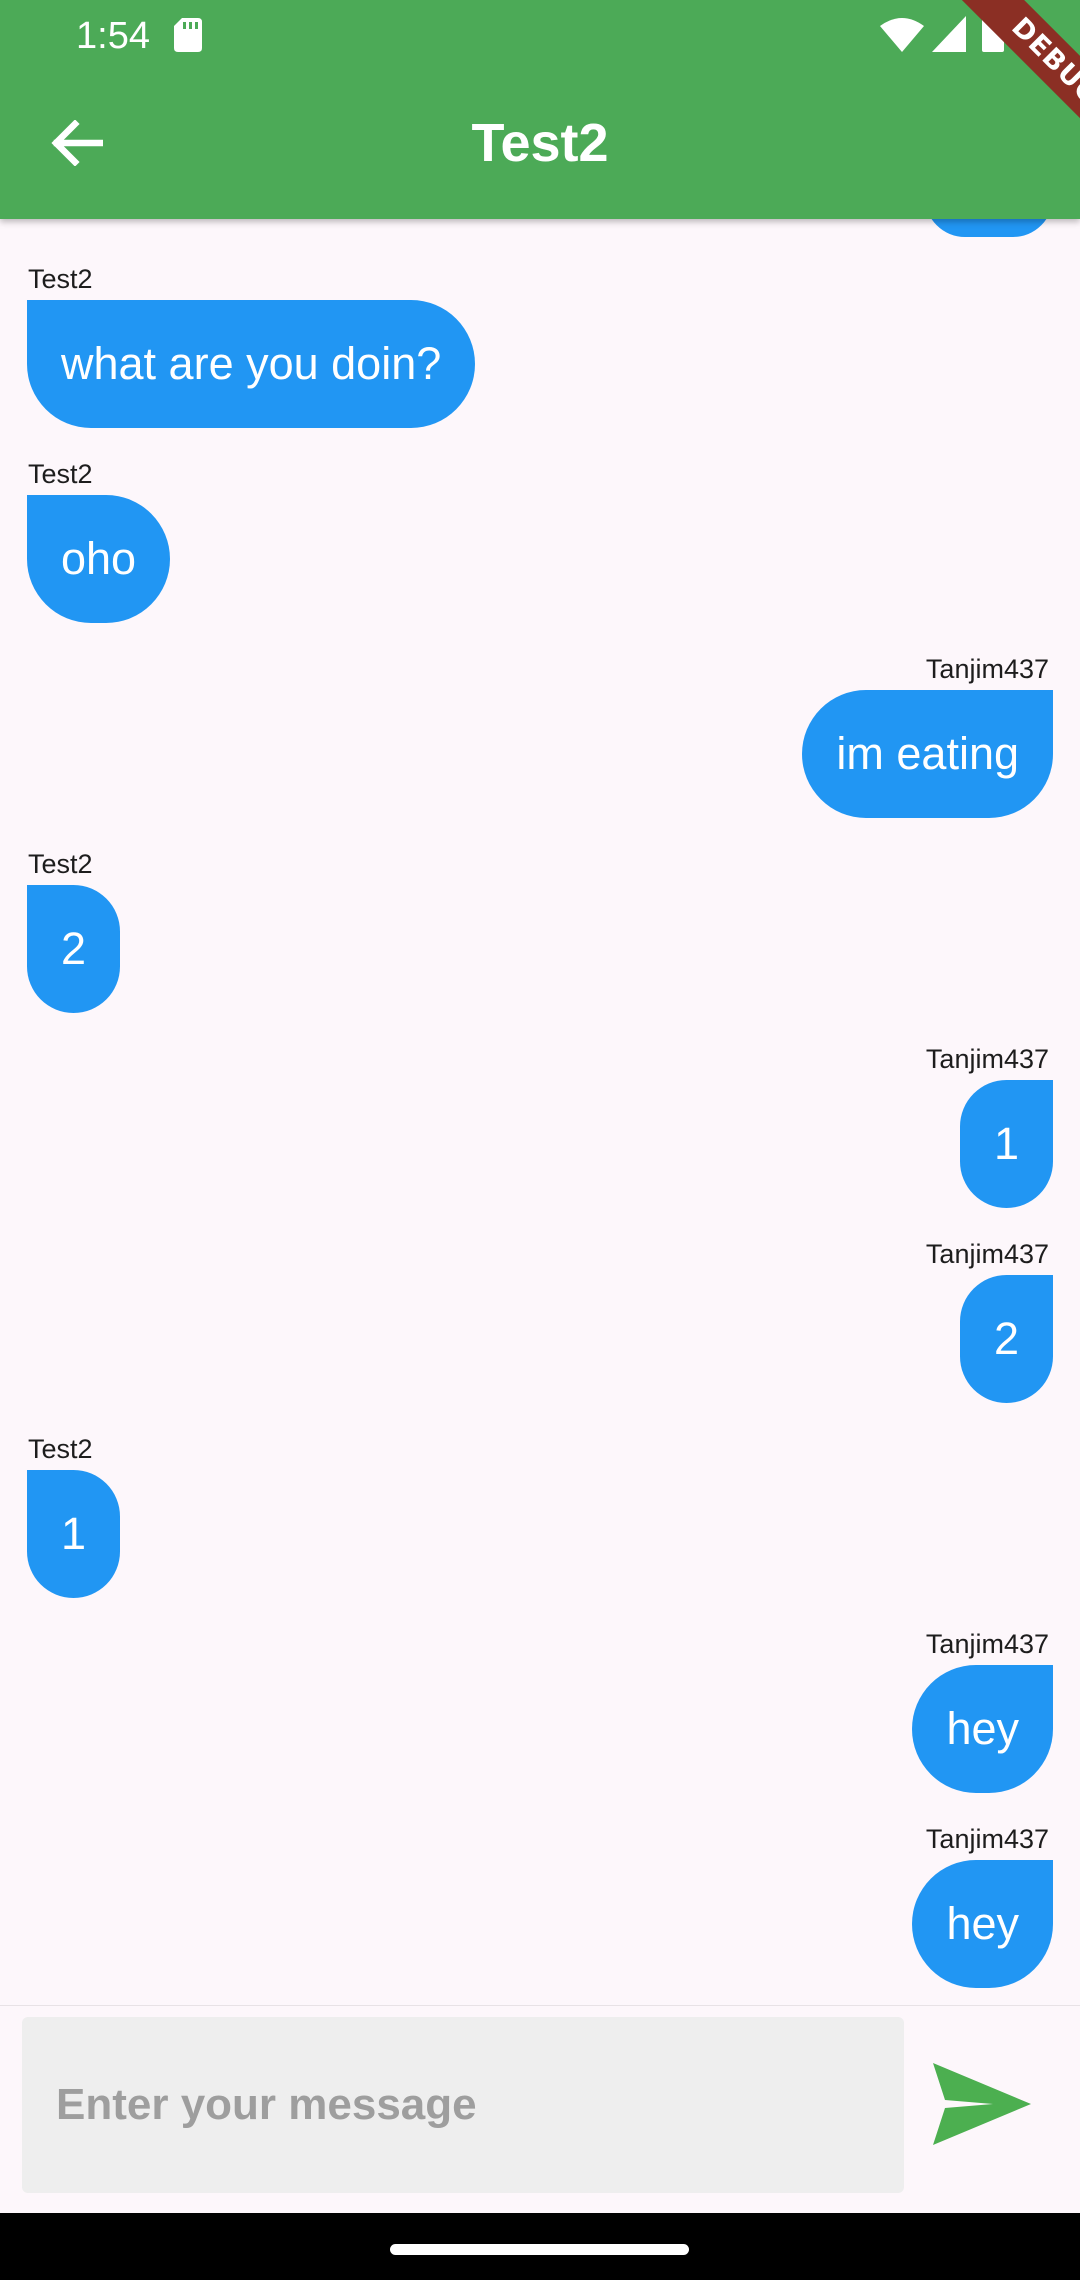 The width and height of the screenshot is (1080, 2280). Describe the element at coordinates (927, 754) in the screenshot. I see `message-bubble: im eating` at that location.